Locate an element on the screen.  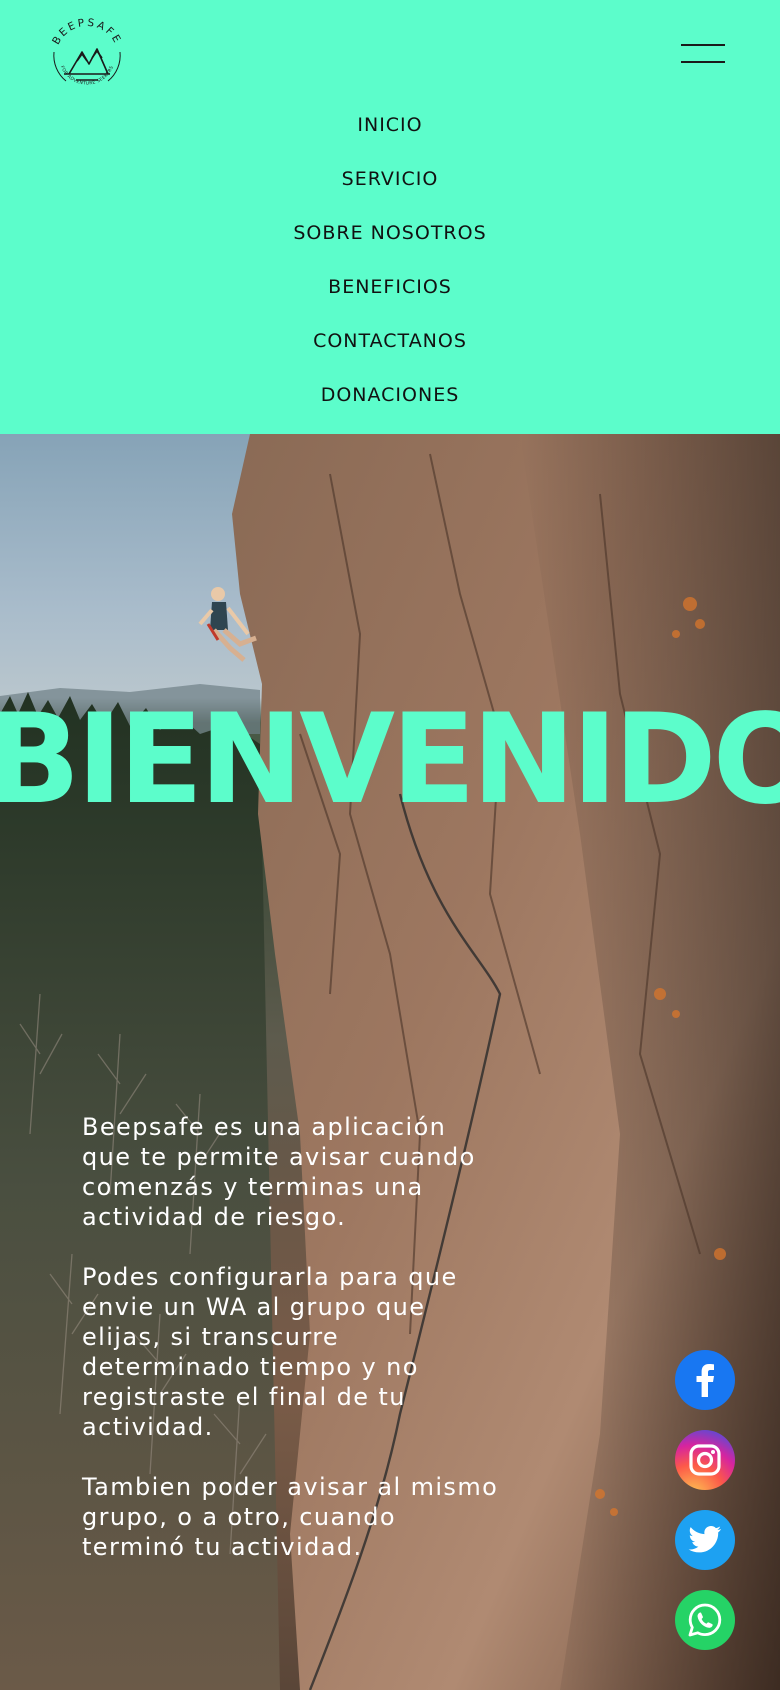
instagram-button is located at coordinates (705, 1460).